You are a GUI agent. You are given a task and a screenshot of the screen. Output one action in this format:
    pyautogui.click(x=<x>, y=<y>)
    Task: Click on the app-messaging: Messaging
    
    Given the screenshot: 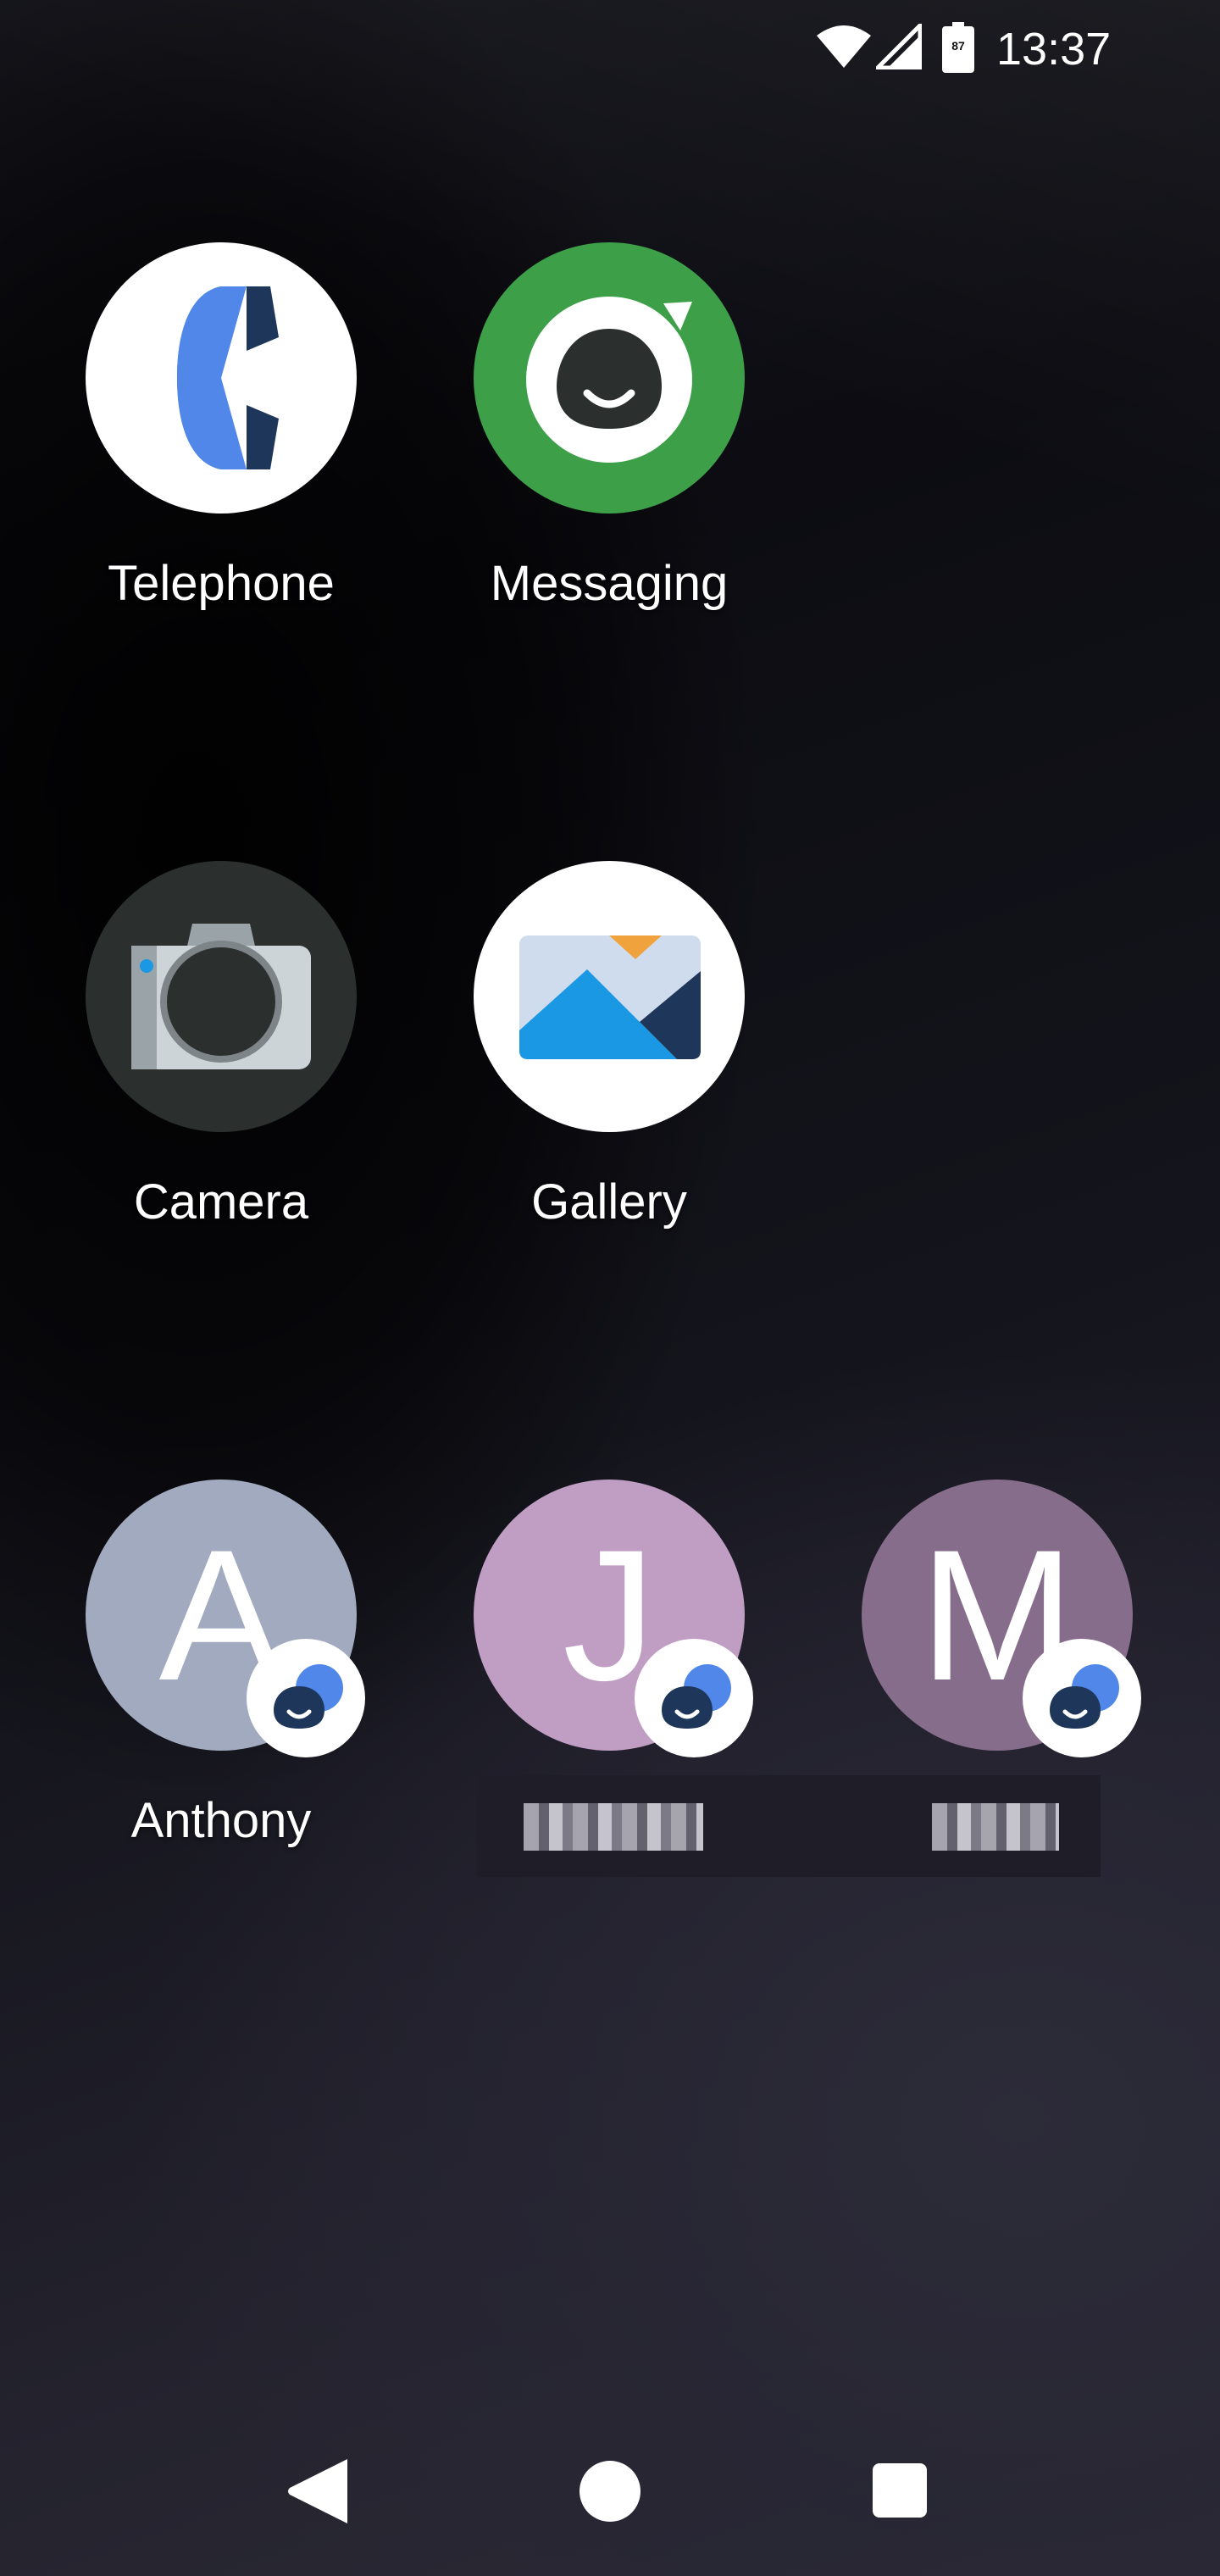 What is the action you would take?
    pyautogui.click(x=609, y=437)
    